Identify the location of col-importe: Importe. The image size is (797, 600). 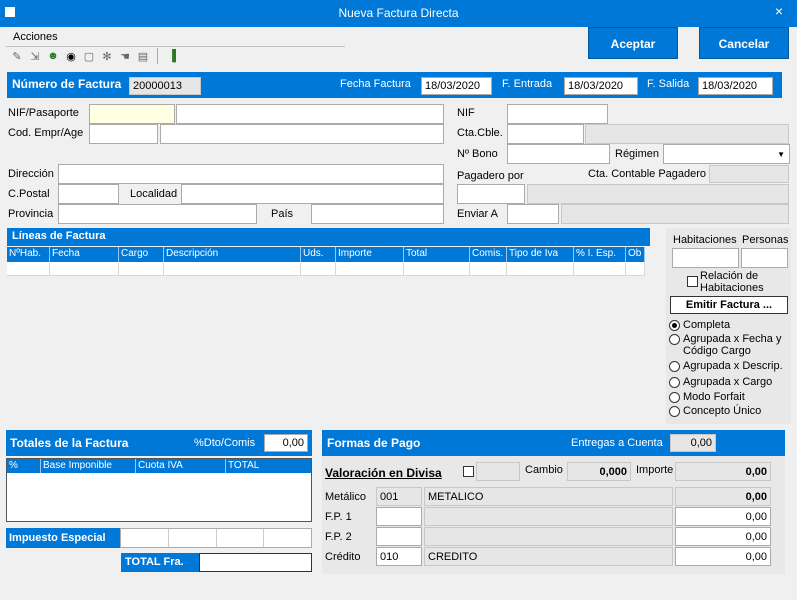
(370, 254).